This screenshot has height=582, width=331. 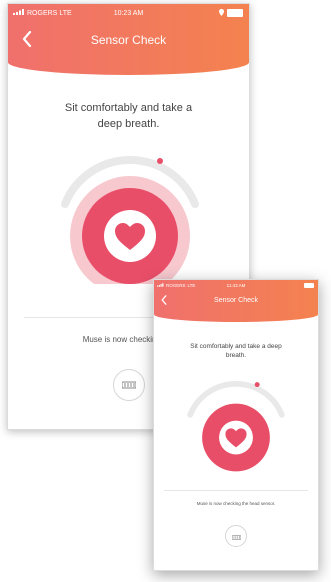 What do you see at coordinates (236, 490) in the screenshot?
I see `divider` at bounding box center [236, 490].